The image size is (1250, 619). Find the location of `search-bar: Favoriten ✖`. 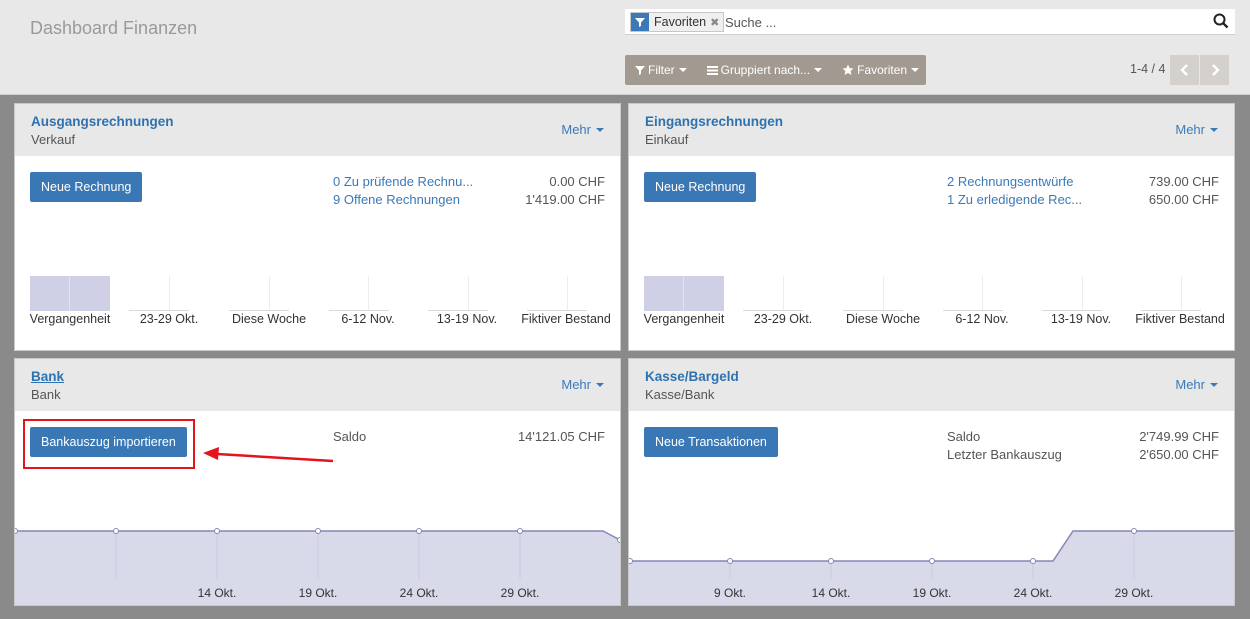

search-bar: Favoriten ✖ is located at coordinates (930, 22).